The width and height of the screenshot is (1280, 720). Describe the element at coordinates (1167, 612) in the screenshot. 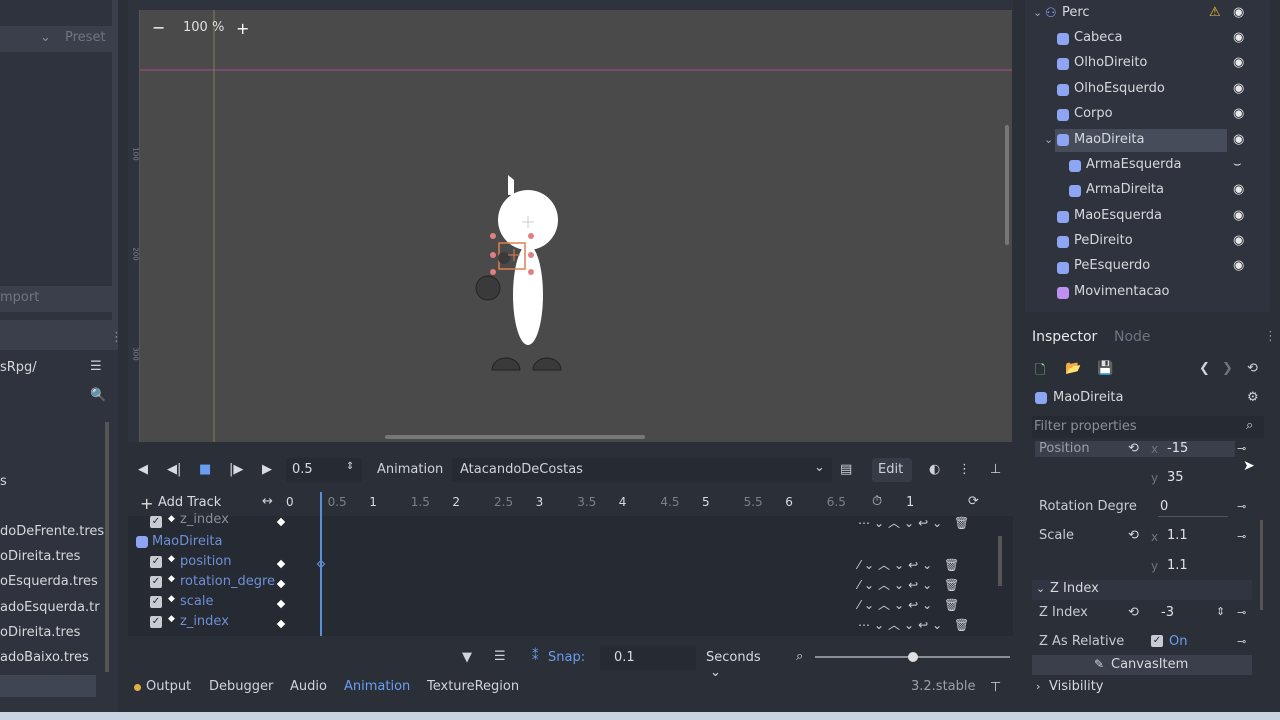

I see `z-index-value: -3` at that location.